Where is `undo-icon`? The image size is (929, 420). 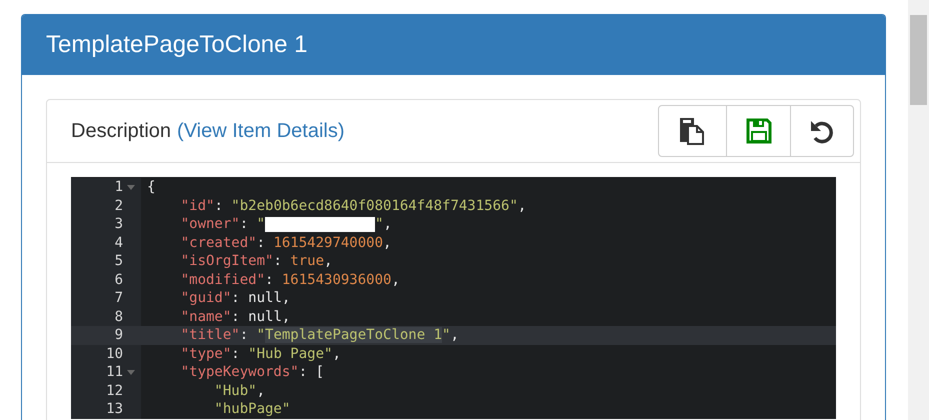
undo-icon is located at coordinates (822, 131).